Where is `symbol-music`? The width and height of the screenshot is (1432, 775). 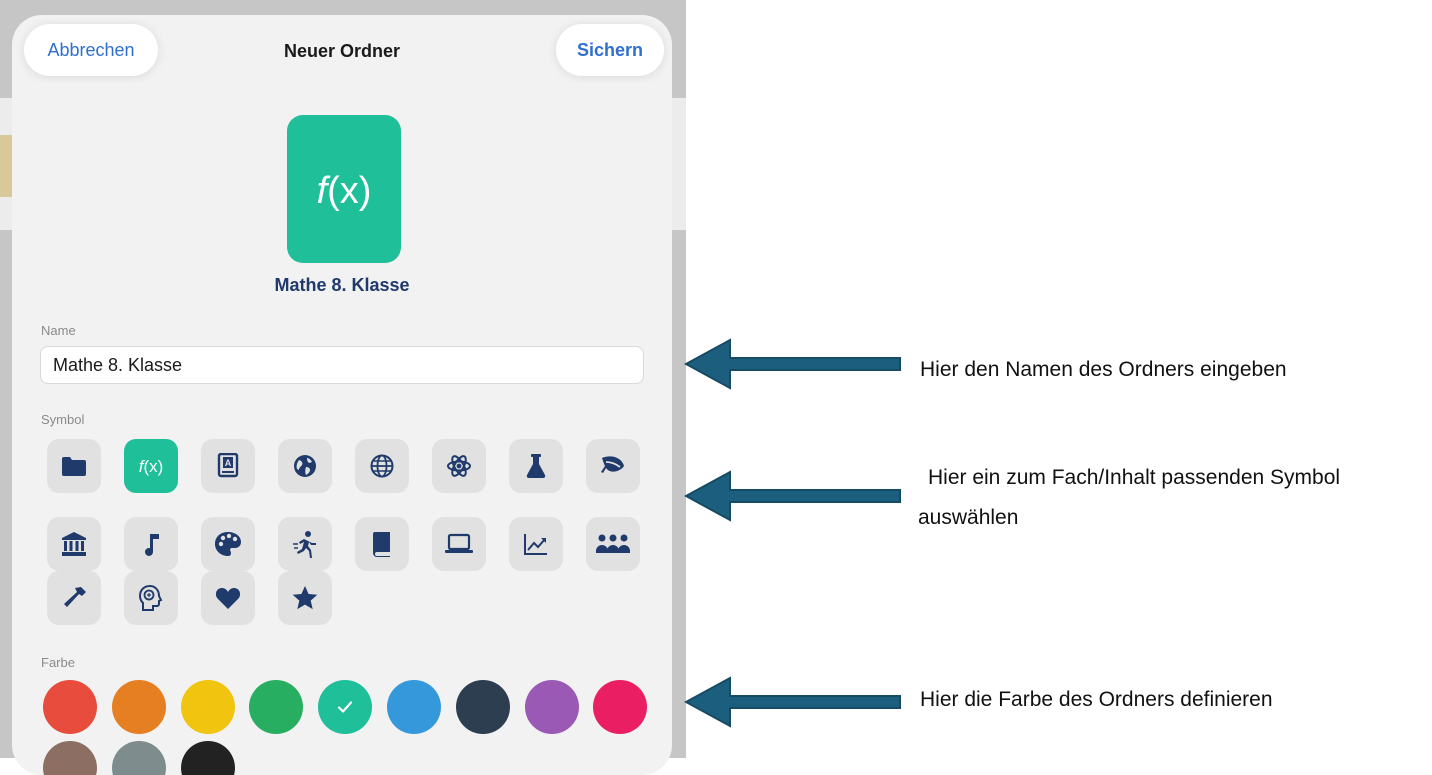
symbol-music is located at coordinates (151, 544).